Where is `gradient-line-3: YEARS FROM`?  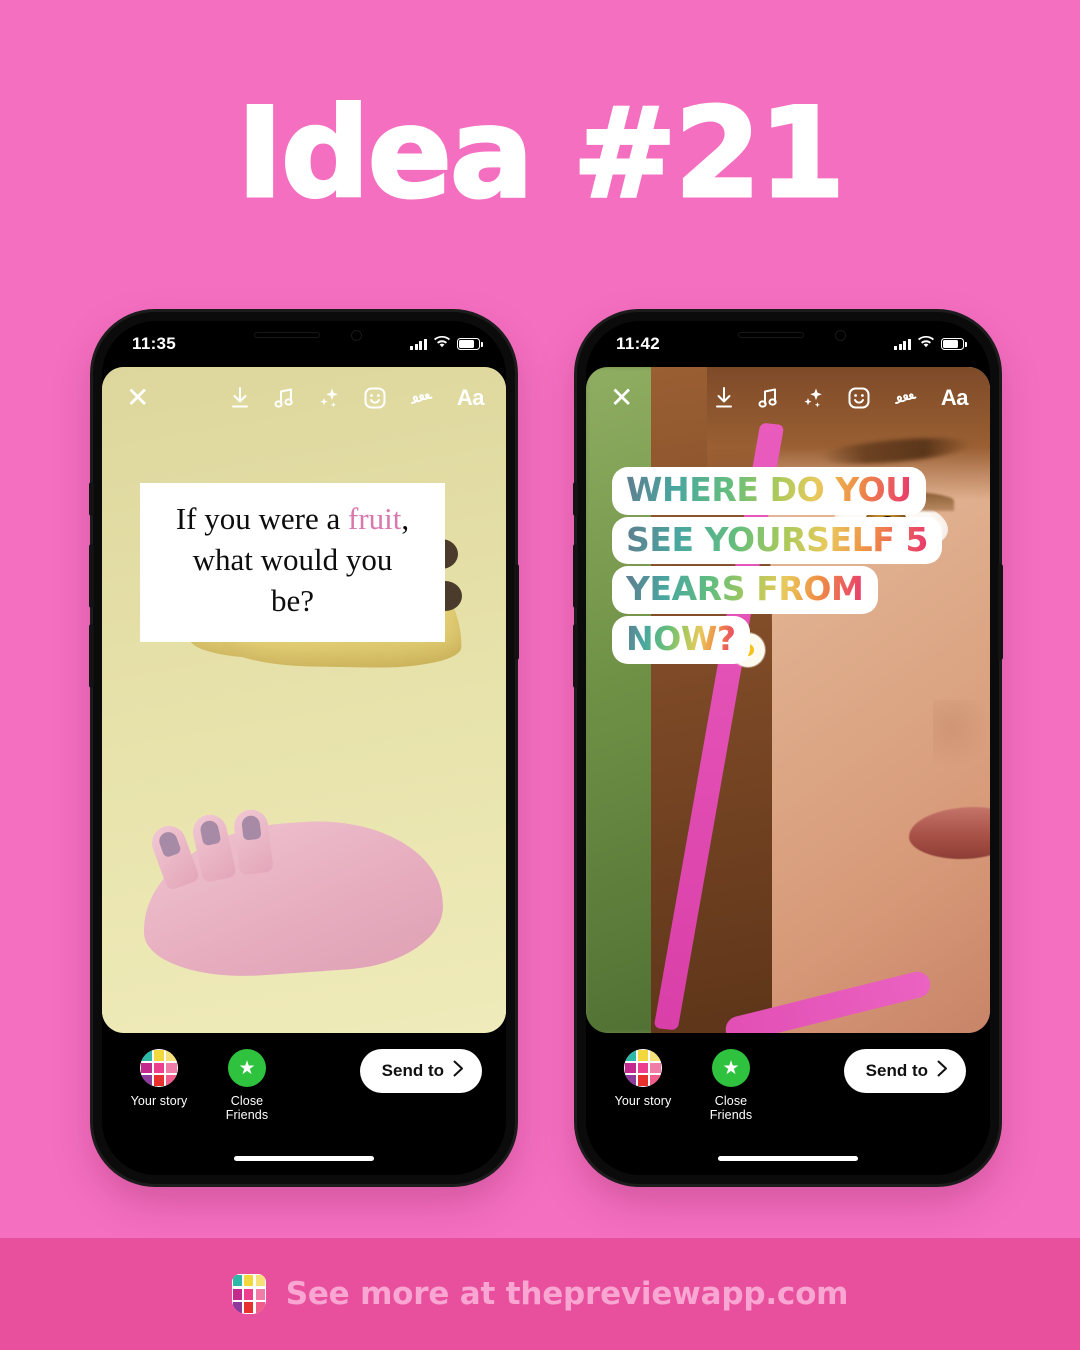 gradient-line-3: YEARS FROM is located at coordinates (745, 589).